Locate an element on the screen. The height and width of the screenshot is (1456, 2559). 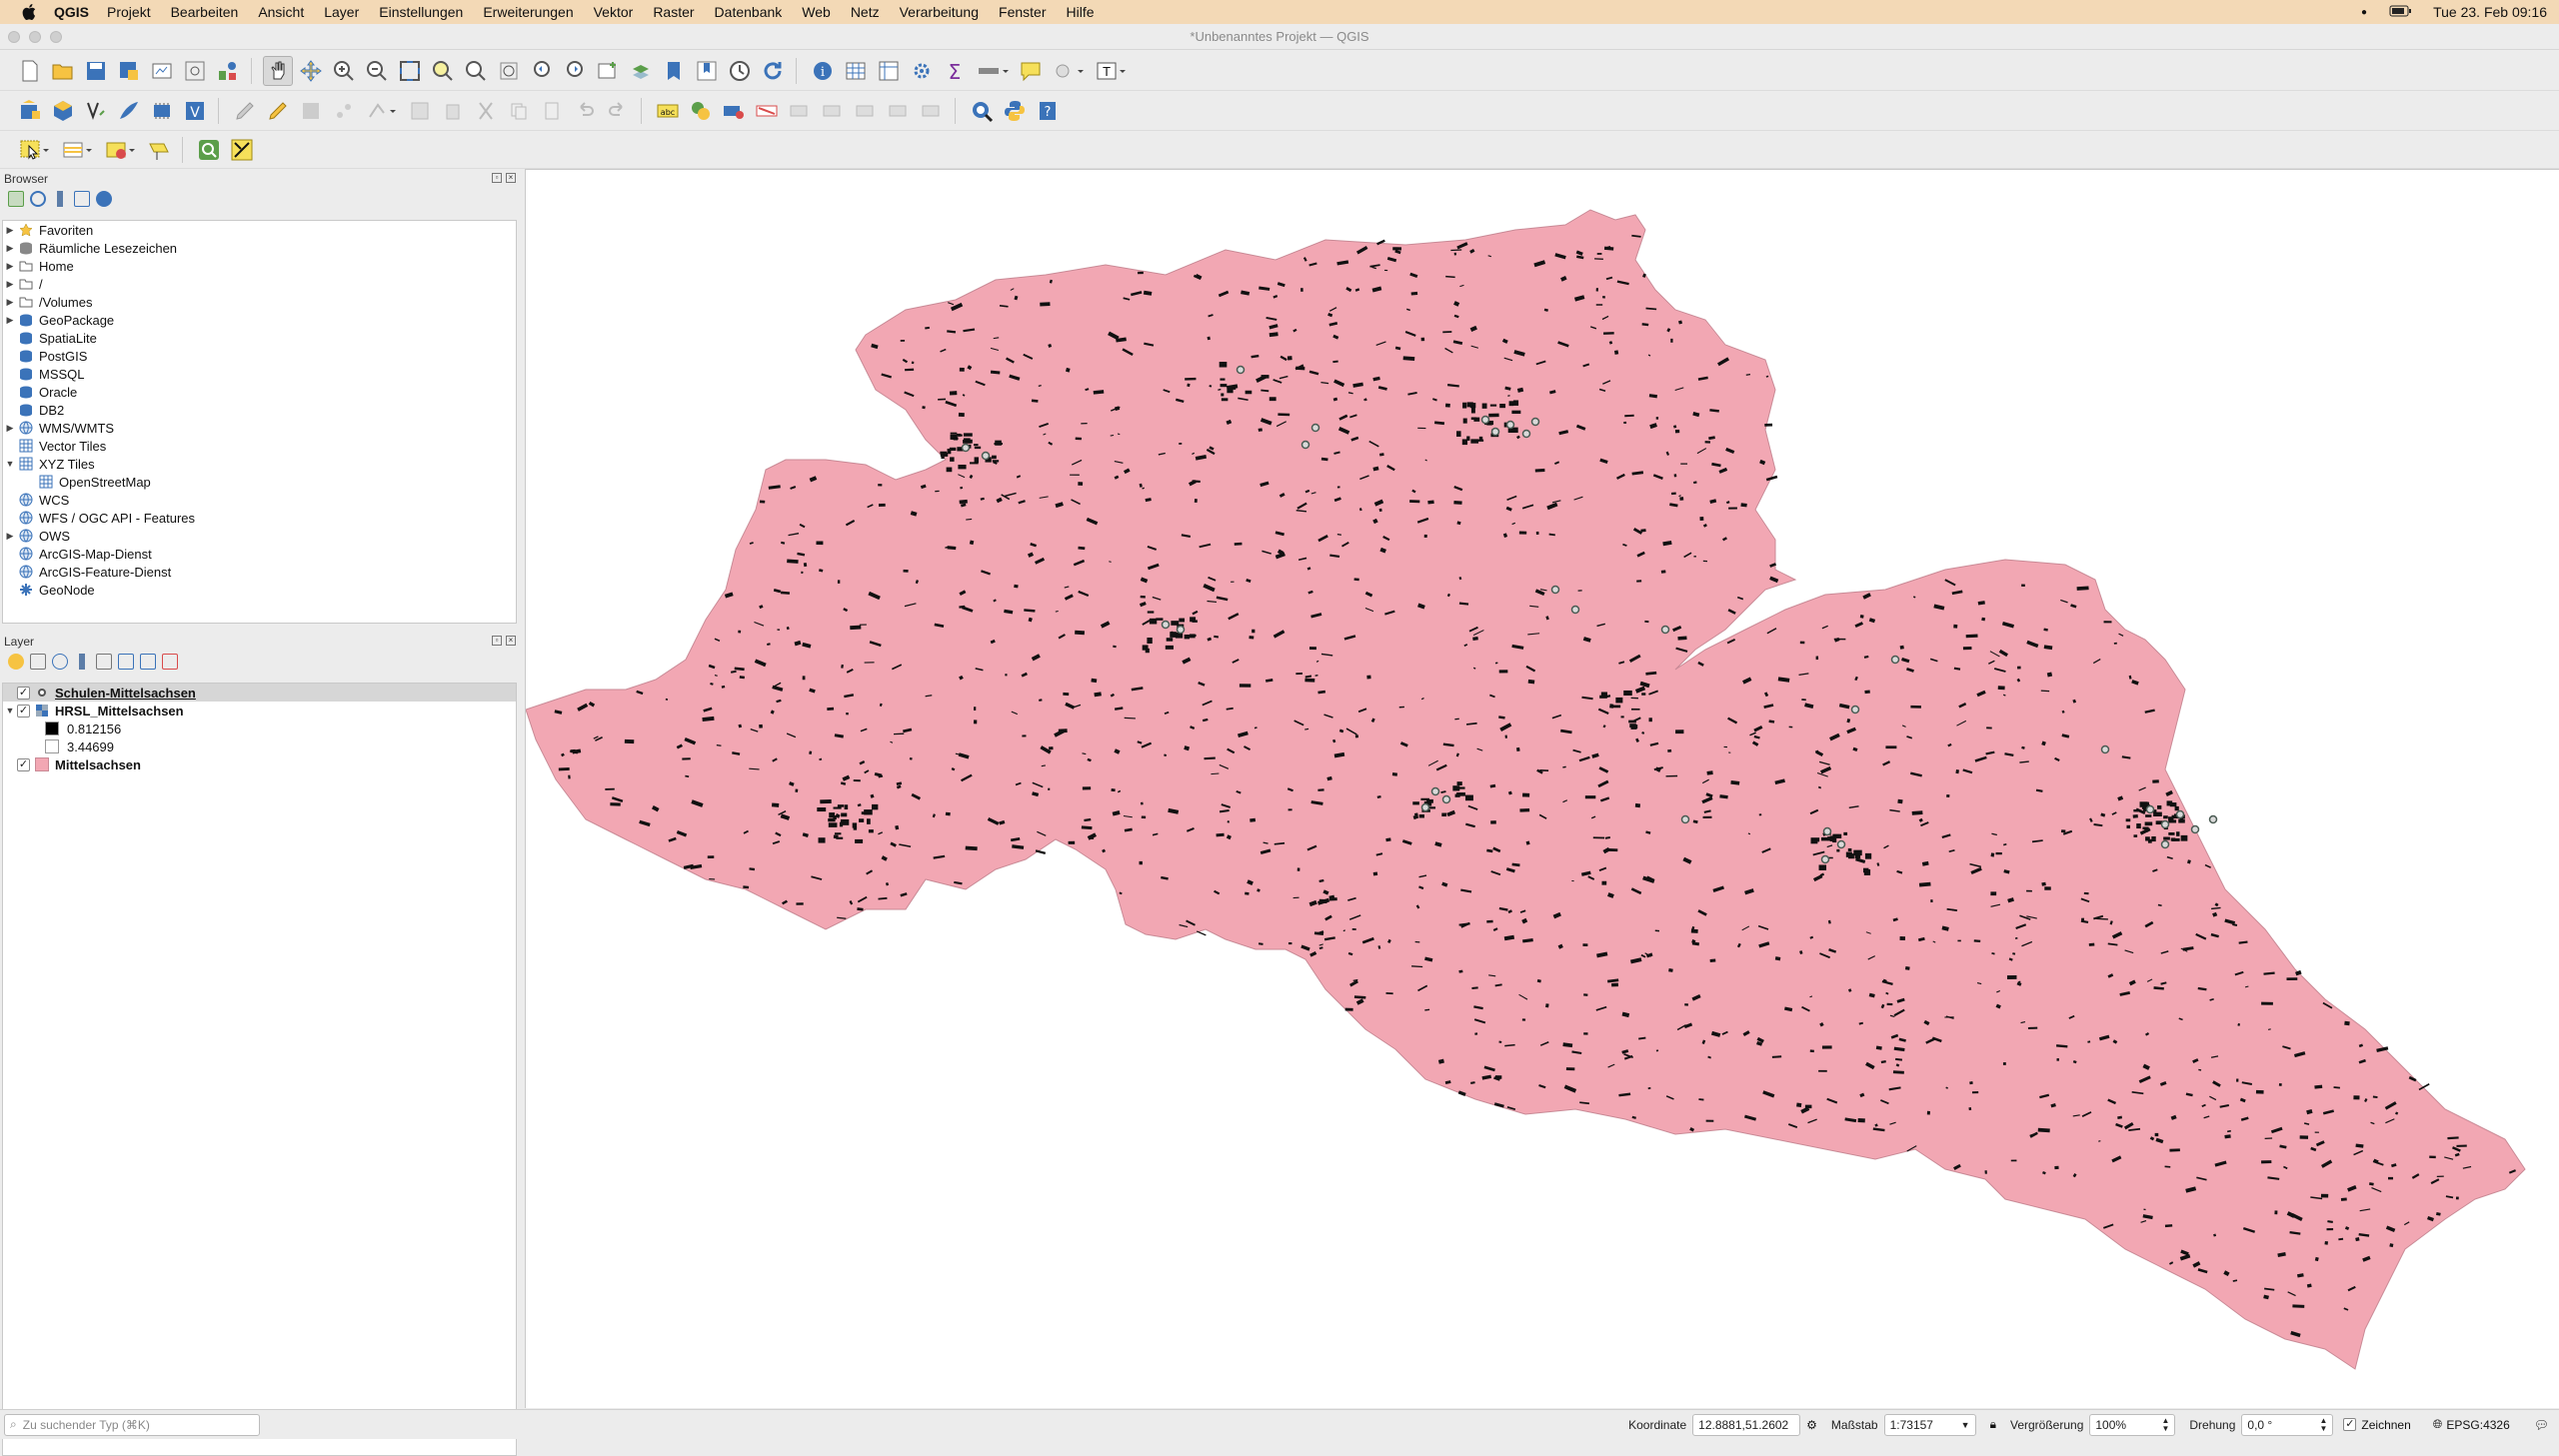
browser-item: ArcGIS-Feature-Dienst is located at coordinates (259, 572).